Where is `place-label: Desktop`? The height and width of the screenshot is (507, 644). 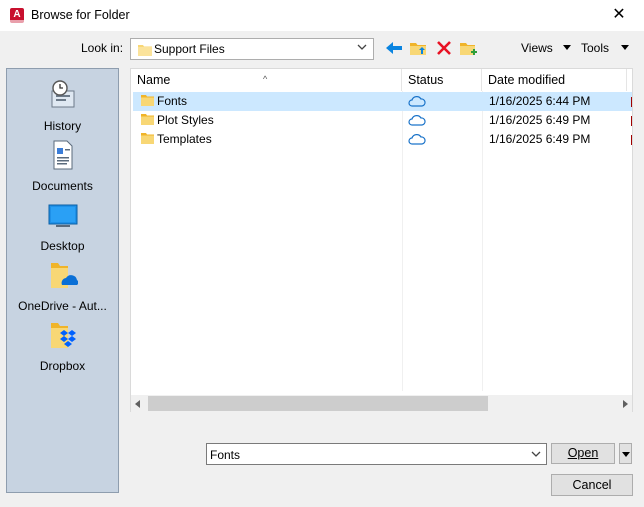
place-label: Desktop is located at coordinates (62, 246).